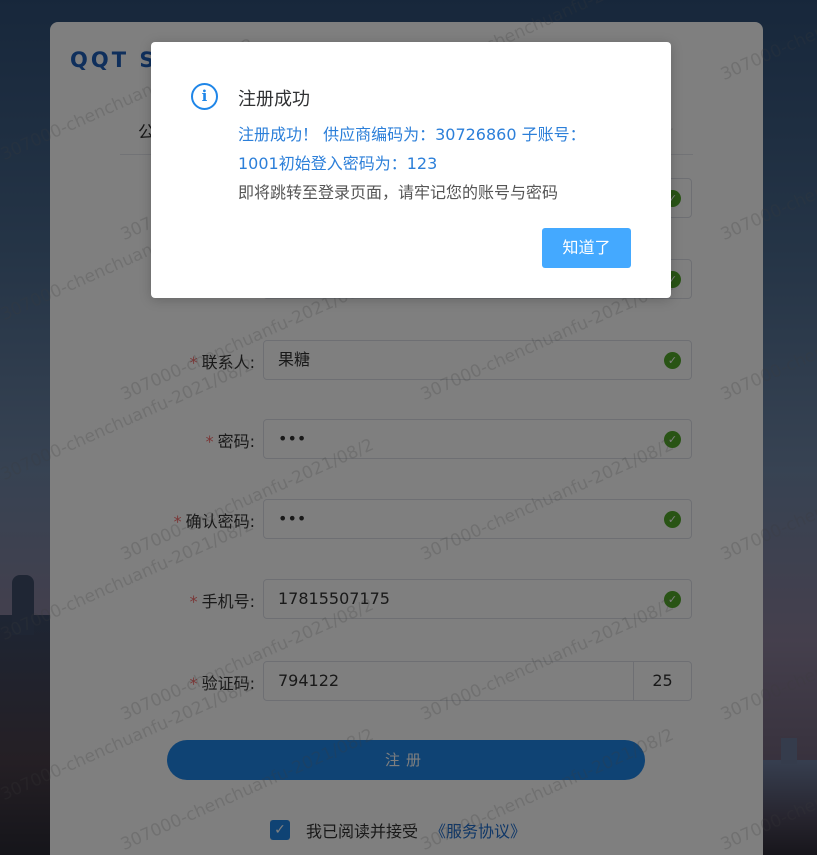 This screenshot has height=855, width=817. I want to click on ok-button: 知道了, so click(586, 248).